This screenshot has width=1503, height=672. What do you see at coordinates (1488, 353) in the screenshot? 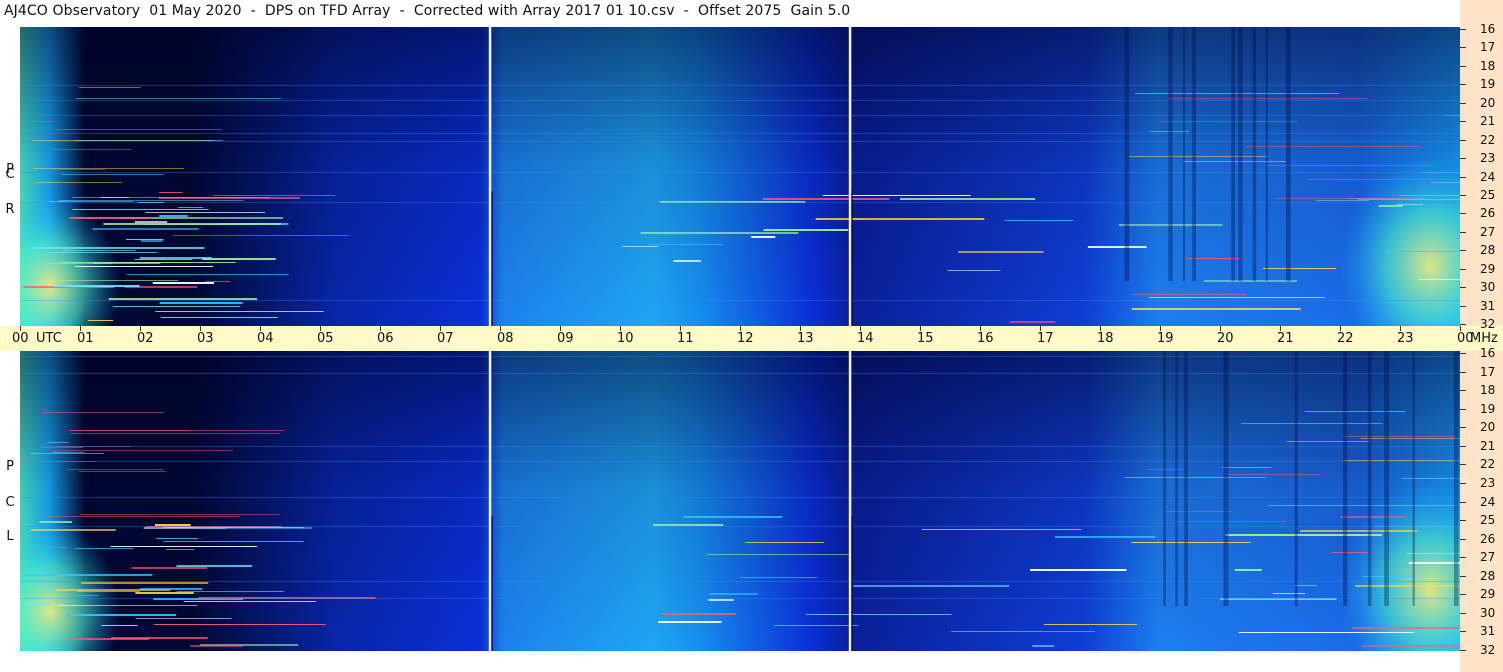
I see `freq-label-1-16: 16` at bounding box center [1488, 353].